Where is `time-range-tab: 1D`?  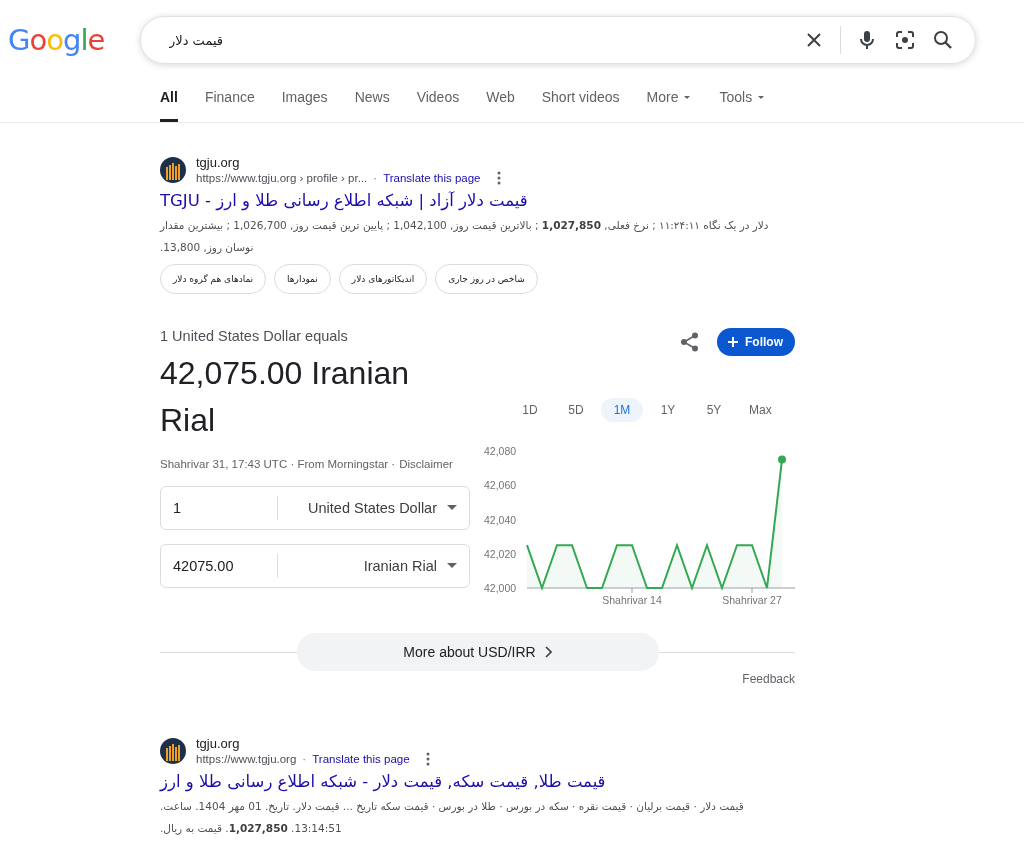
time-range-tab: 1D is located at coordinates (530, 410).